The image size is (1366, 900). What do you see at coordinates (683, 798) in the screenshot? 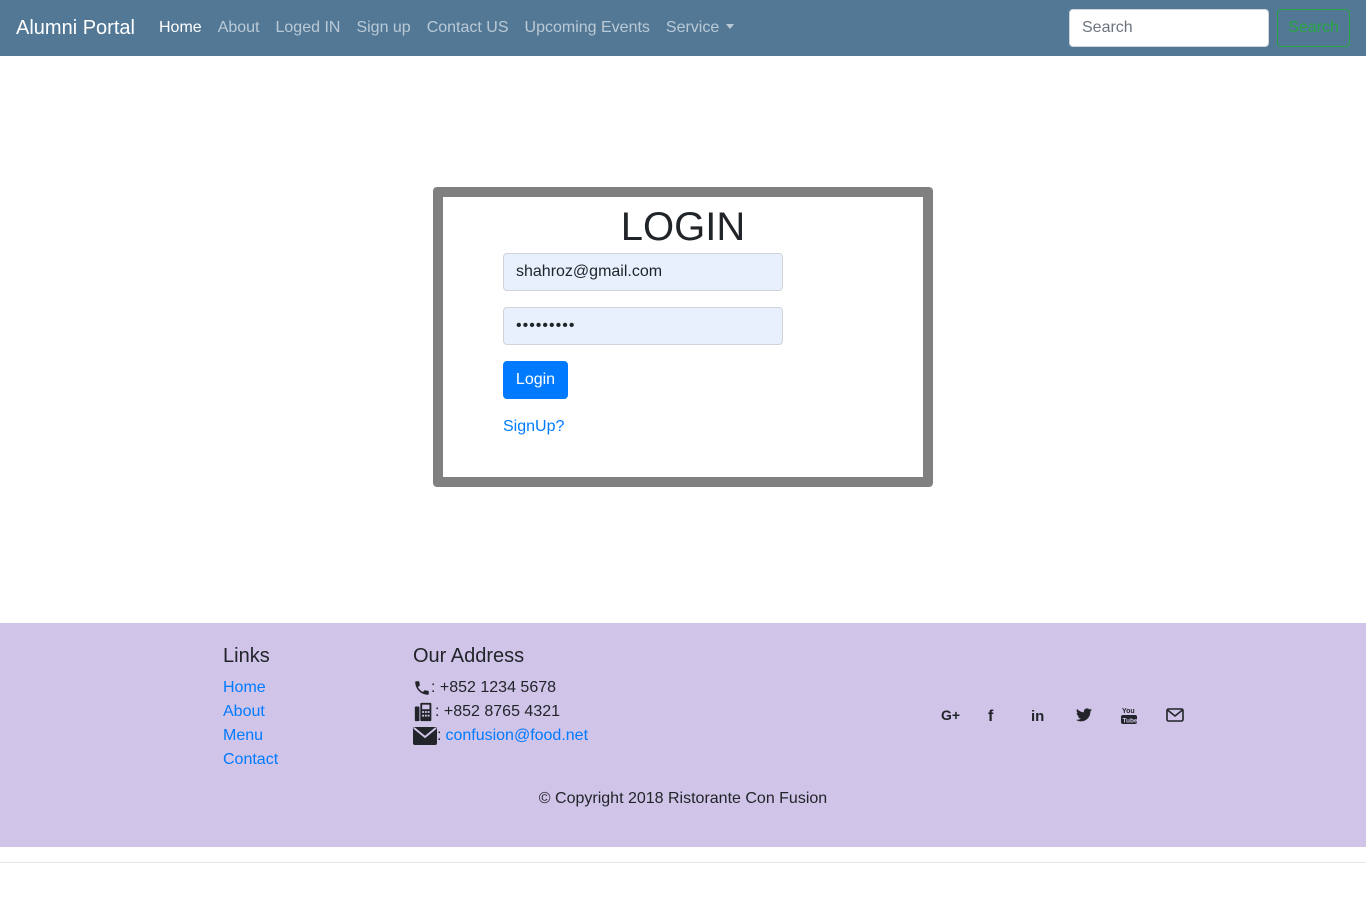
I see `copyright: © Copyright 2018 Ristorante Con Fusion` at bounding box center [683, 798].